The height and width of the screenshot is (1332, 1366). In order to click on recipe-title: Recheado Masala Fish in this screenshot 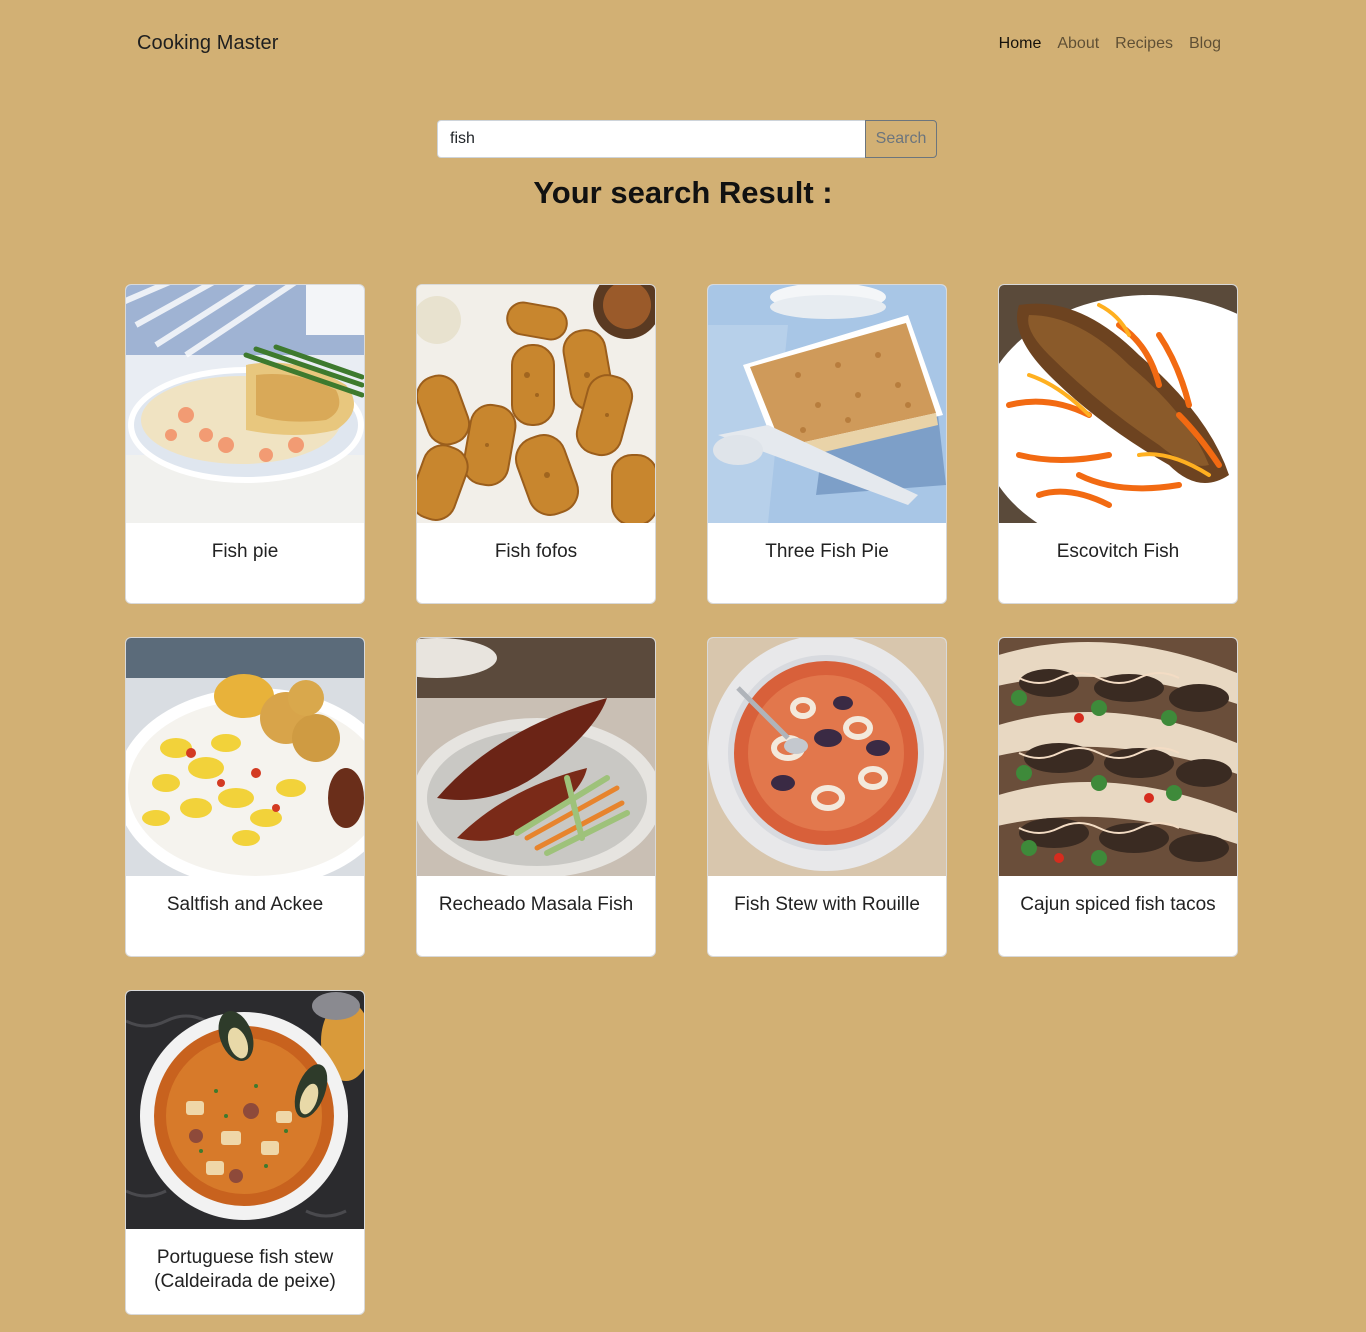, I will do `click(536, 904)`.